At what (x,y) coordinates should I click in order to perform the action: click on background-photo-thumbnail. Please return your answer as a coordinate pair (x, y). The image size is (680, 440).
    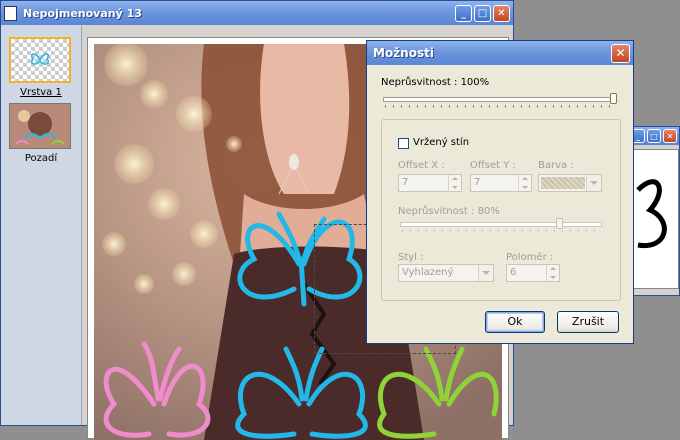
    Looking at the image, I should click on (40, 126).